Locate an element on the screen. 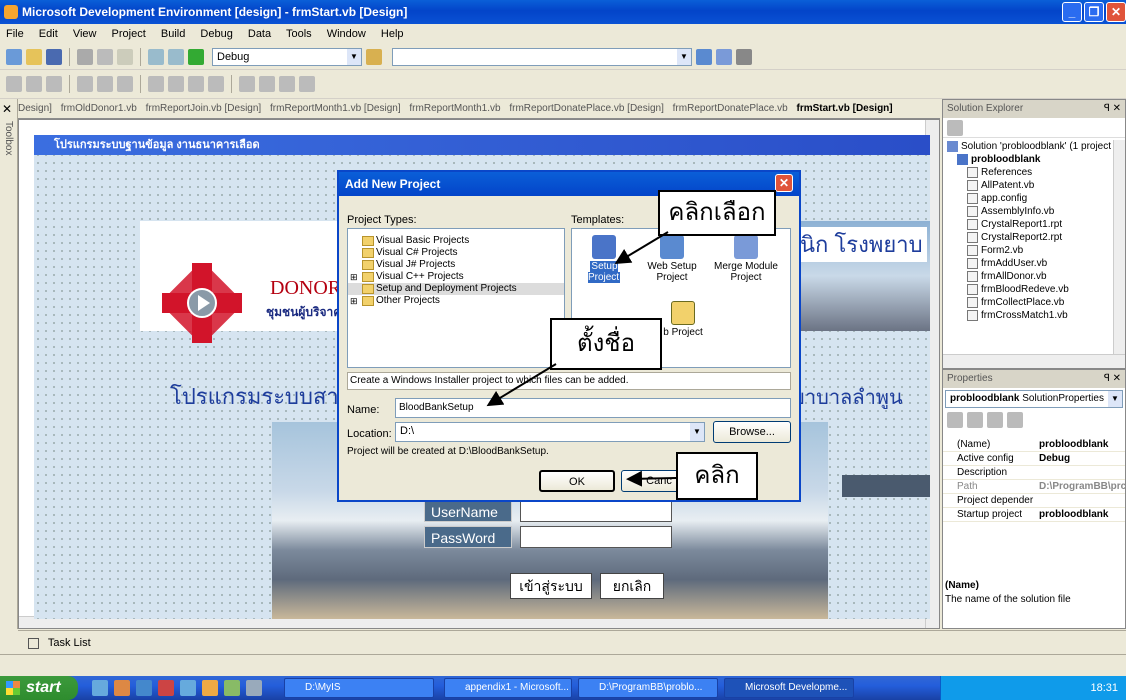 This screenshot has width=1126, height=700. clock: 18:31 is located at coordinates (1104, 688).